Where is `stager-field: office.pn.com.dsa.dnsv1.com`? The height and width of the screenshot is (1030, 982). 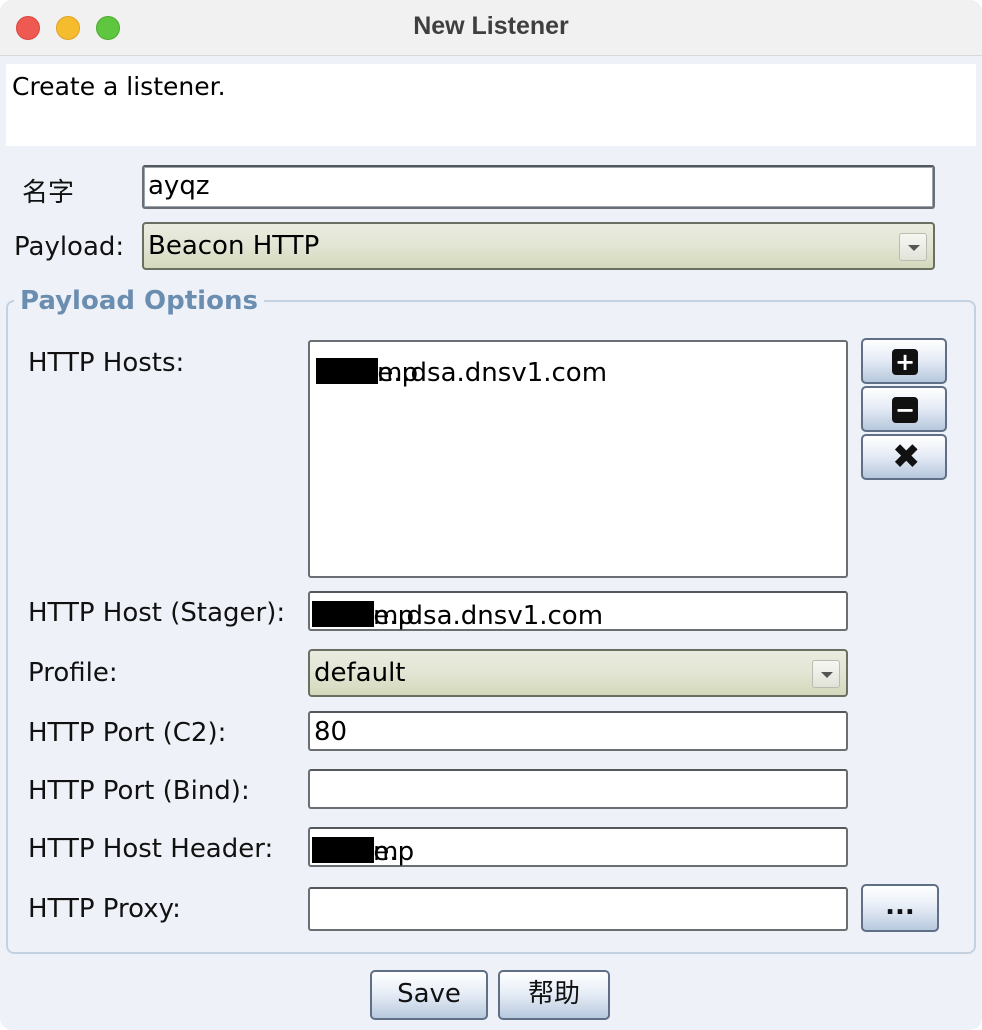
stager-field: office.pn.com.dsa.dnsv1.com is located at coordinates (578, 611).